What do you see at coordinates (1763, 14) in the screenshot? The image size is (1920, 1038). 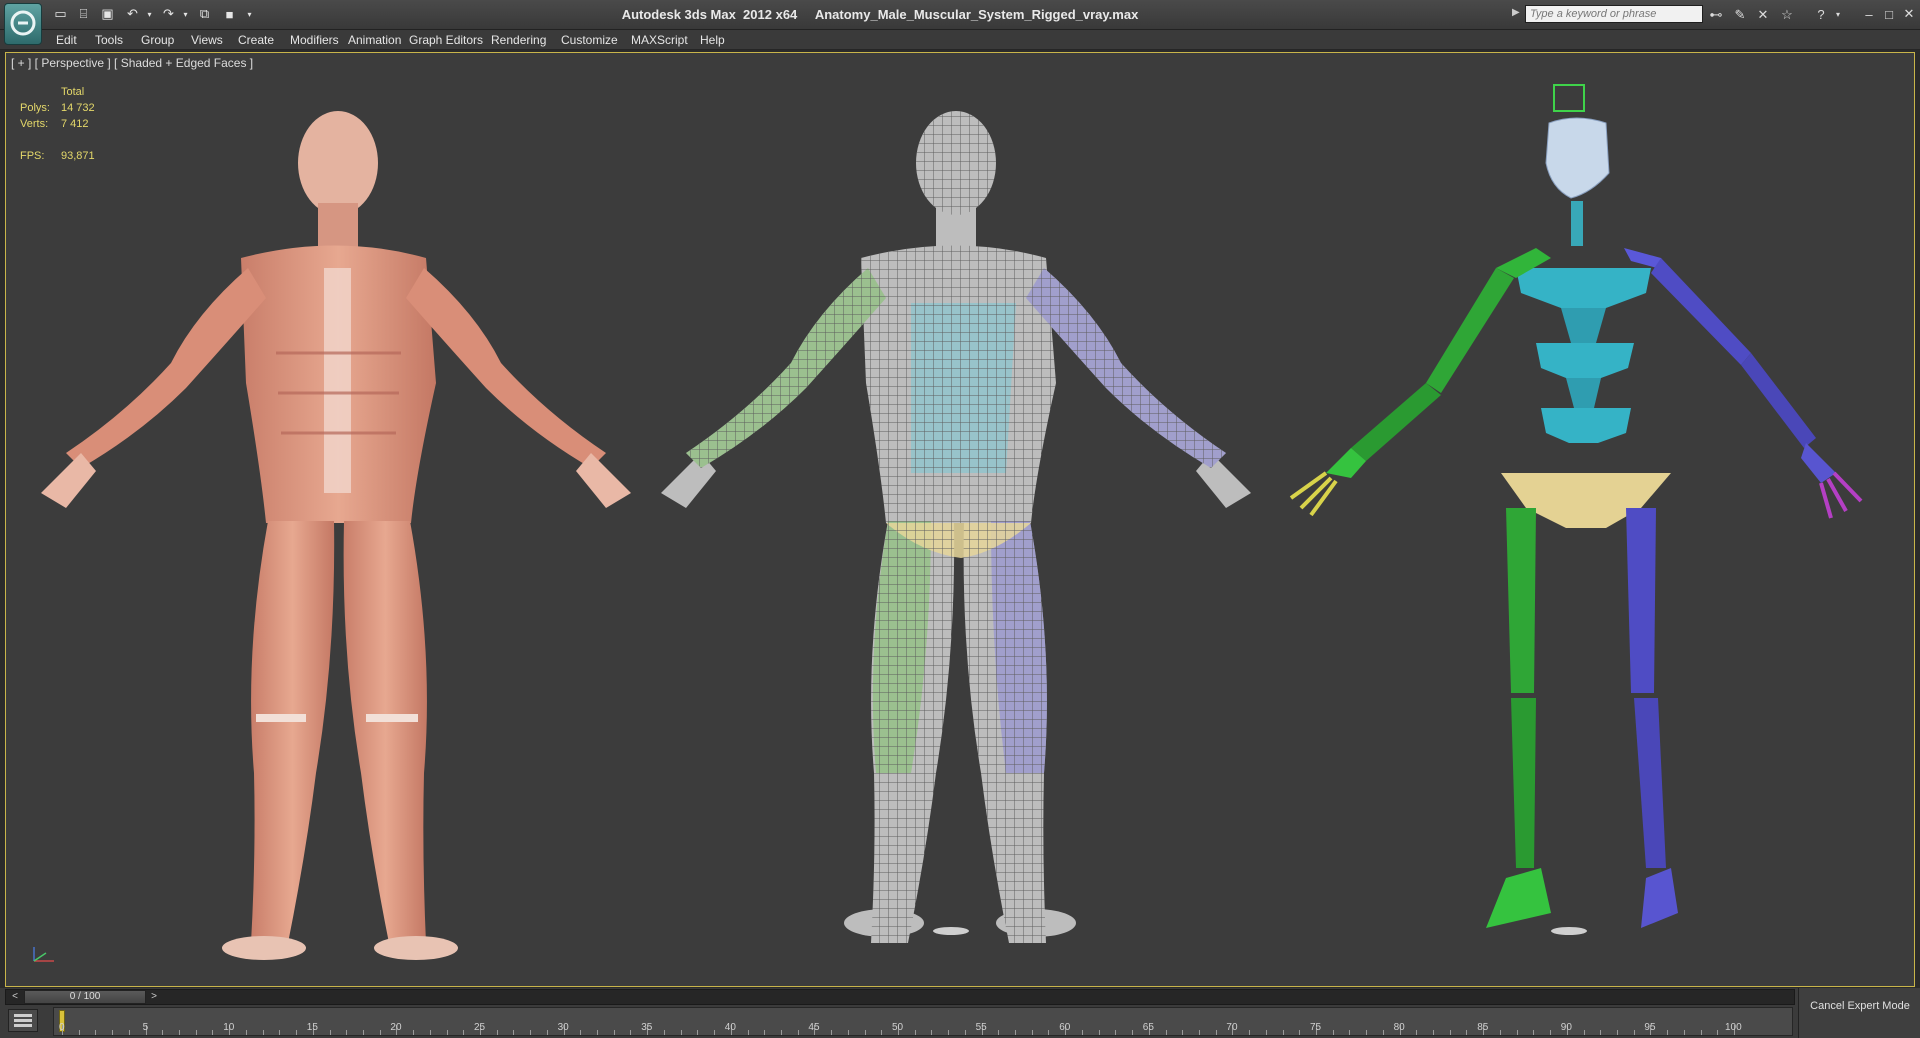 I see `tools-icon: ✕` at bounding box center [1763, 14].